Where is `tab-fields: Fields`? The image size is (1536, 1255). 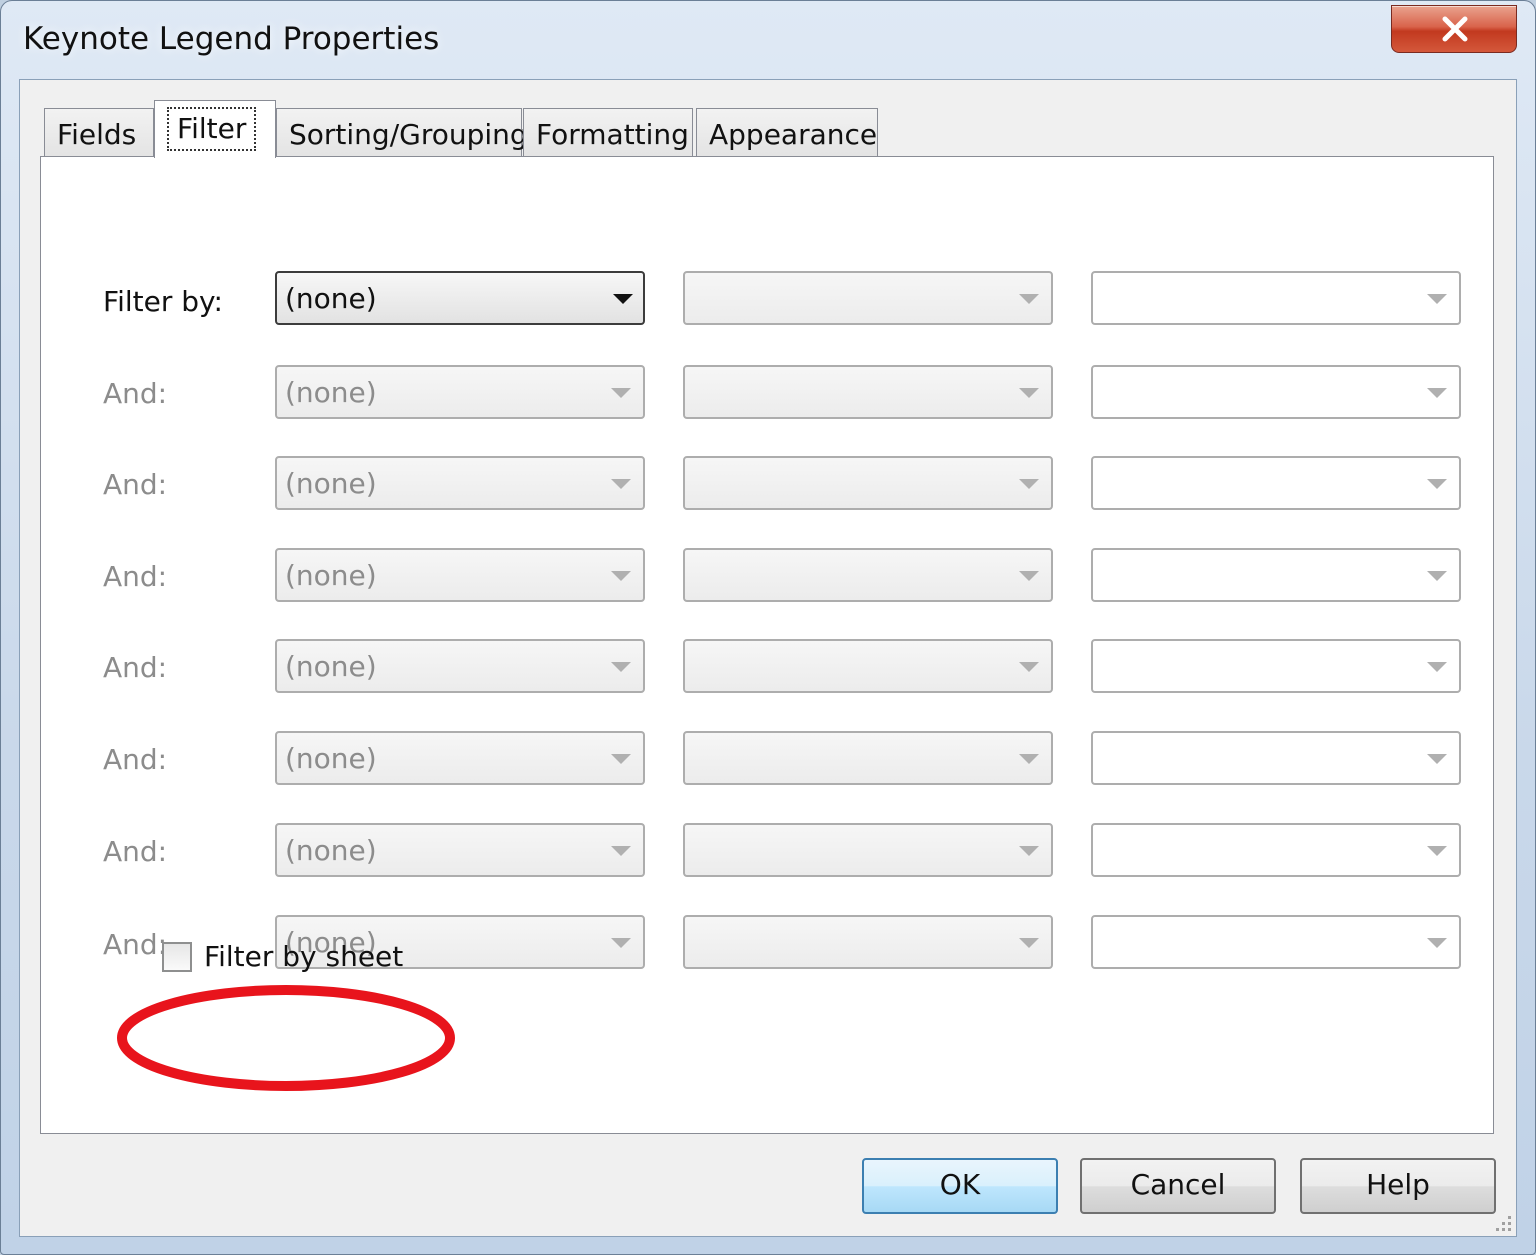
tab-fields: Fields is located at coordinates (99, 133).